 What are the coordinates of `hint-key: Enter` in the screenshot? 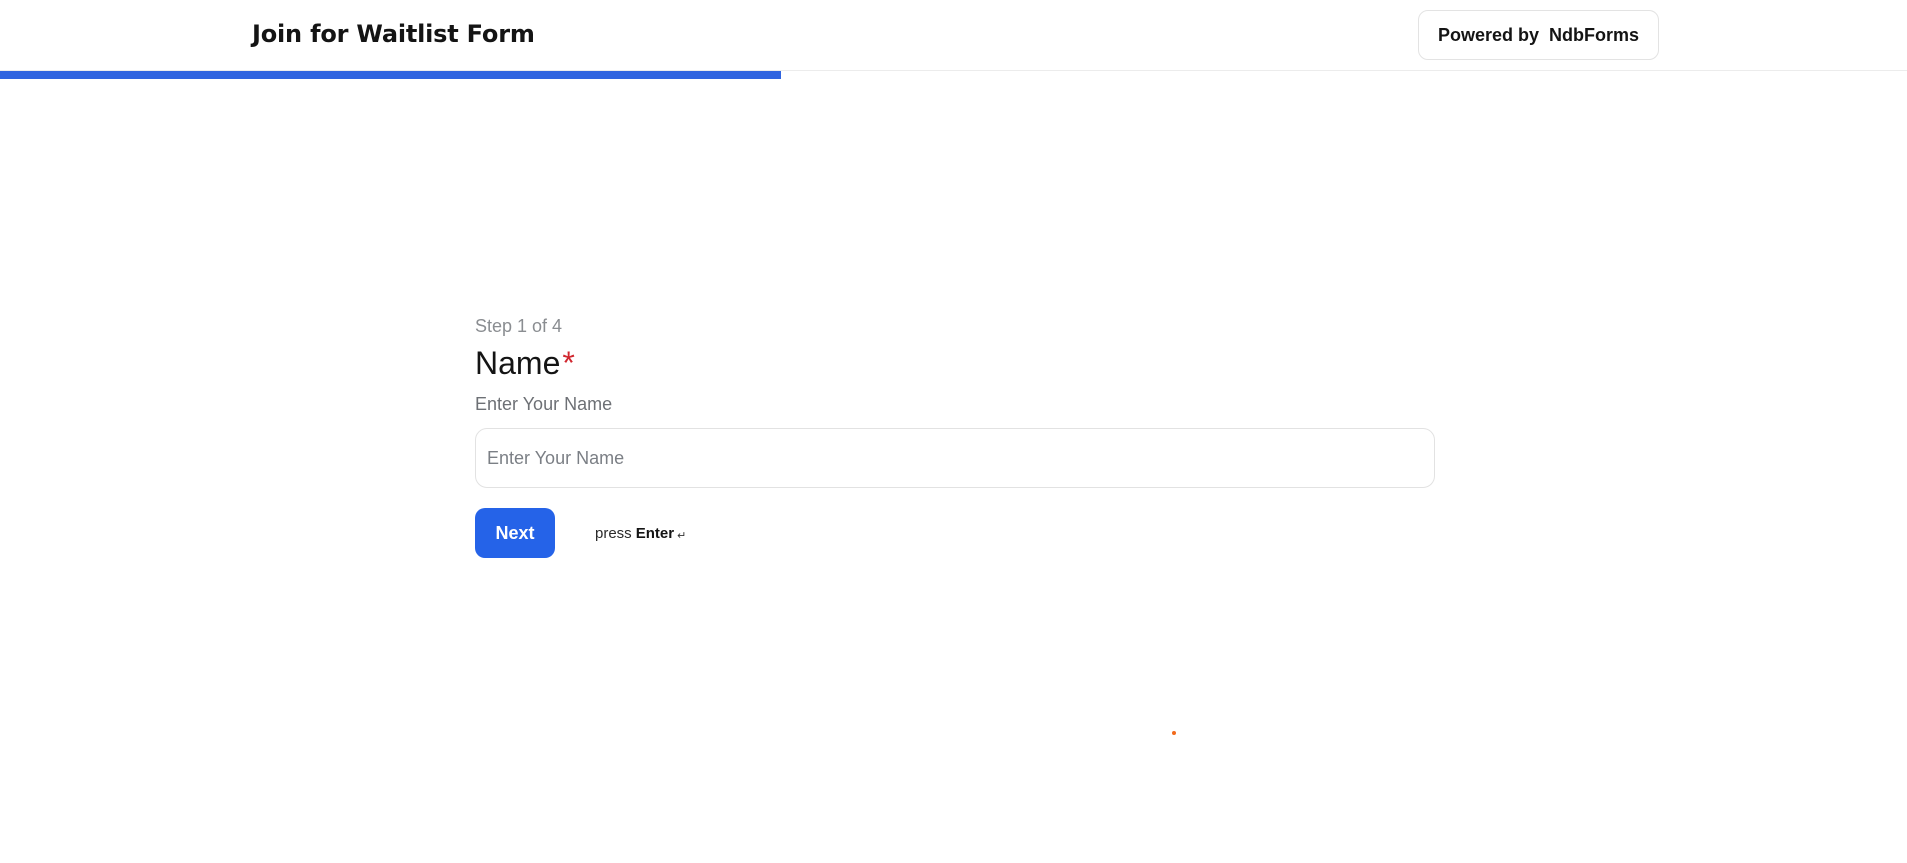 It's located at (655, 533).